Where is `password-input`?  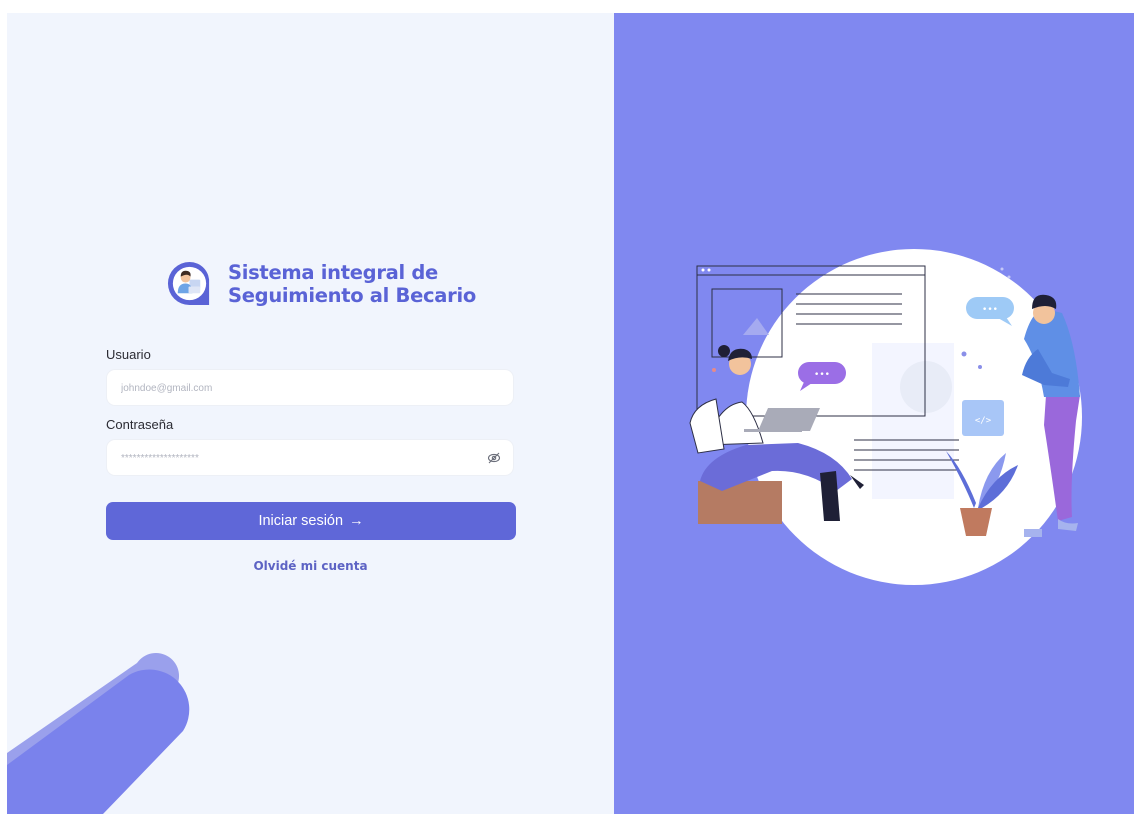
password-input is located at coordinates (301, 458).